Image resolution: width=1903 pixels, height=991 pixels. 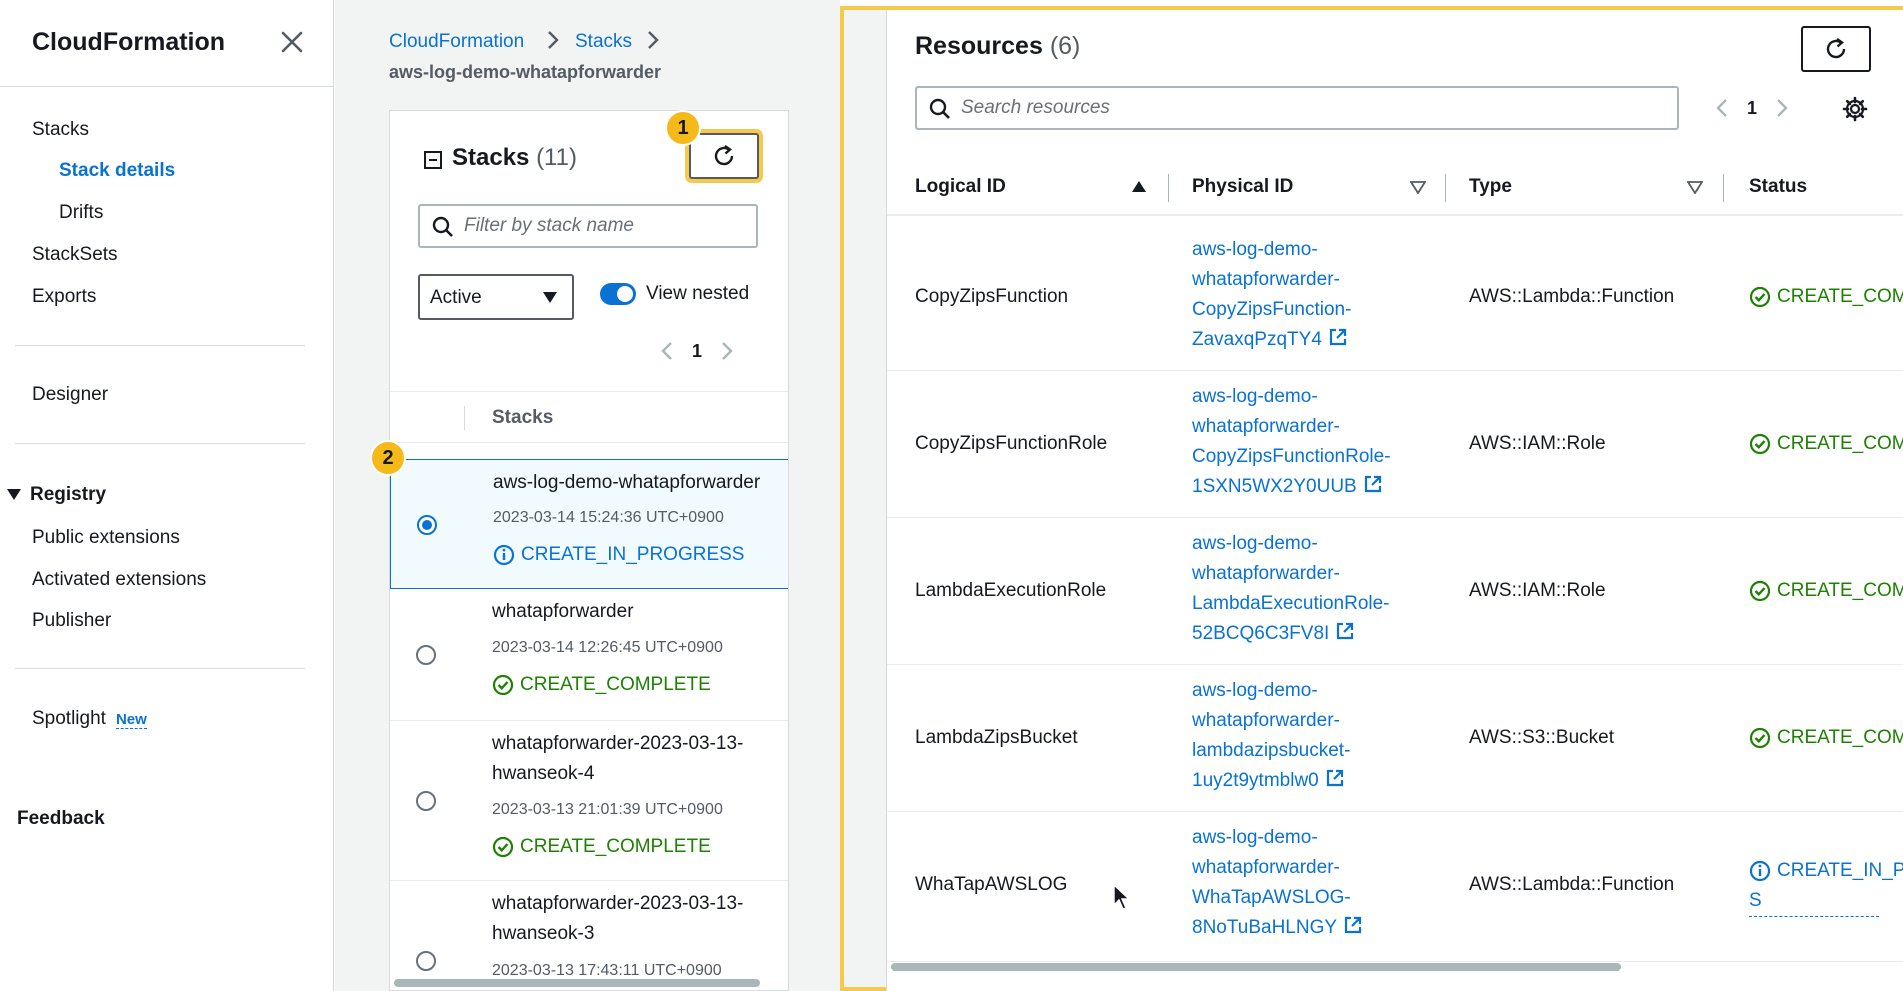 I want to click on stack-timestamp: 2023-03-14 15:24:36 UTC+0900, so click(x=608, y=517).